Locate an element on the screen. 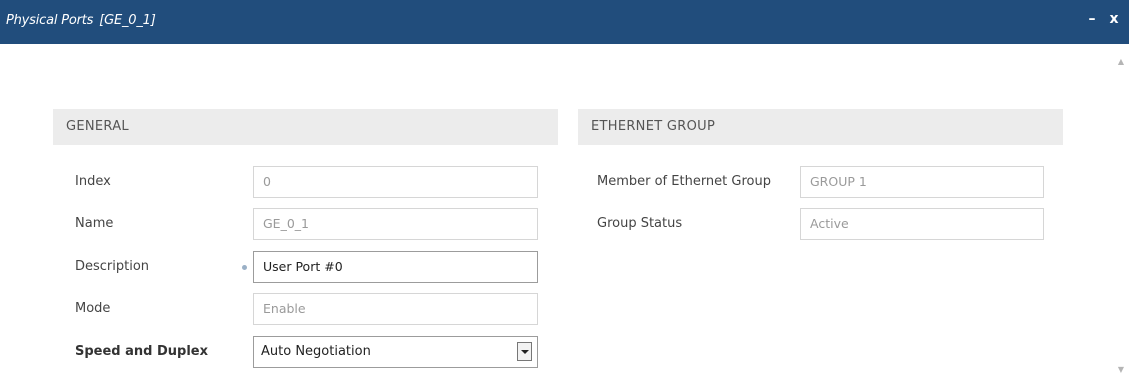 This screenshot has height=380, width=1129. description-input: User Port #0 is located at coordinates (395, 267).